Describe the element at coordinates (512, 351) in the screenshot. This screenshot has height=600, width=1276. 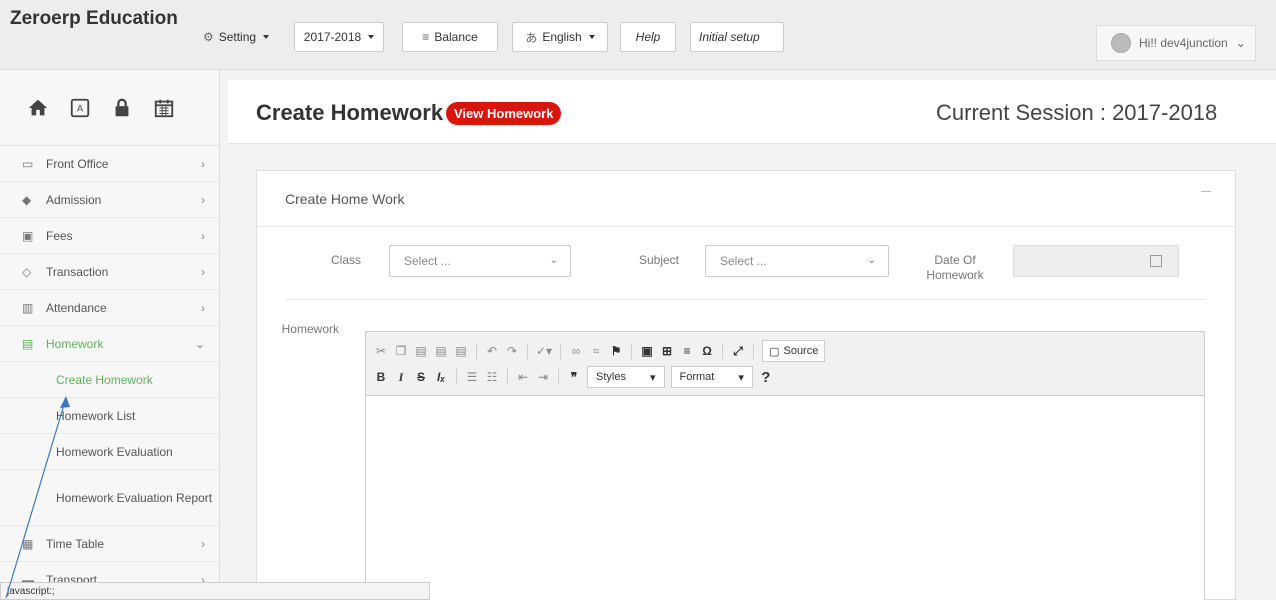
I see `redo-icon: ↷` at that location.